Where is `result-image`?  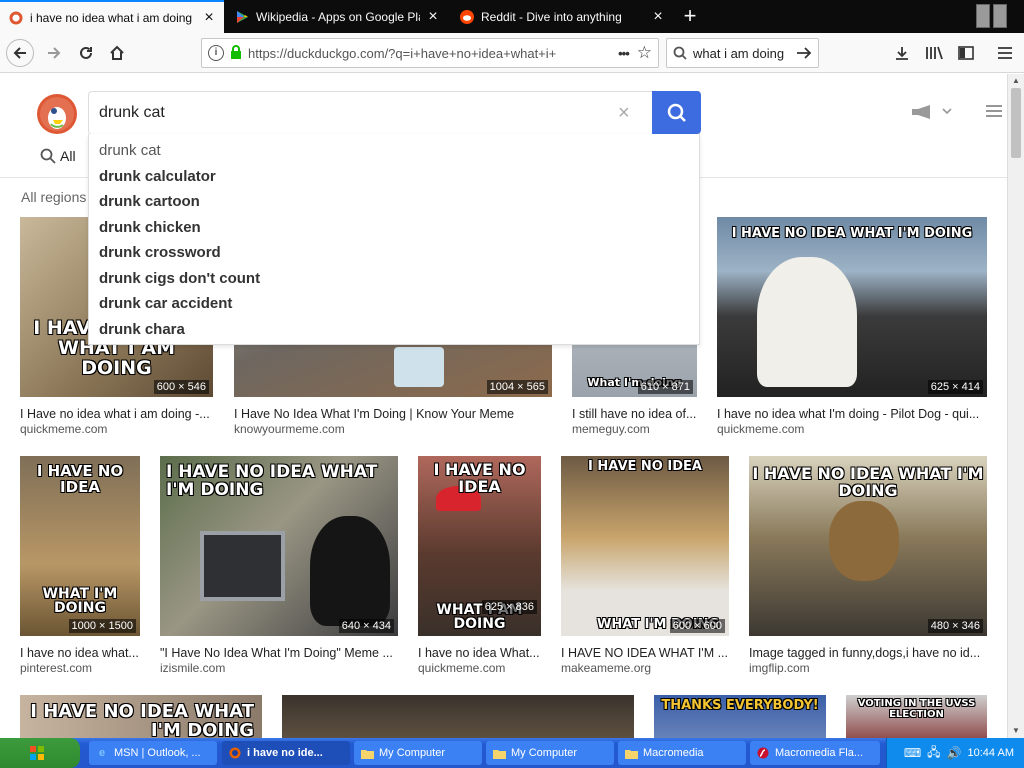
result-image is located at coordinates (458, 716).